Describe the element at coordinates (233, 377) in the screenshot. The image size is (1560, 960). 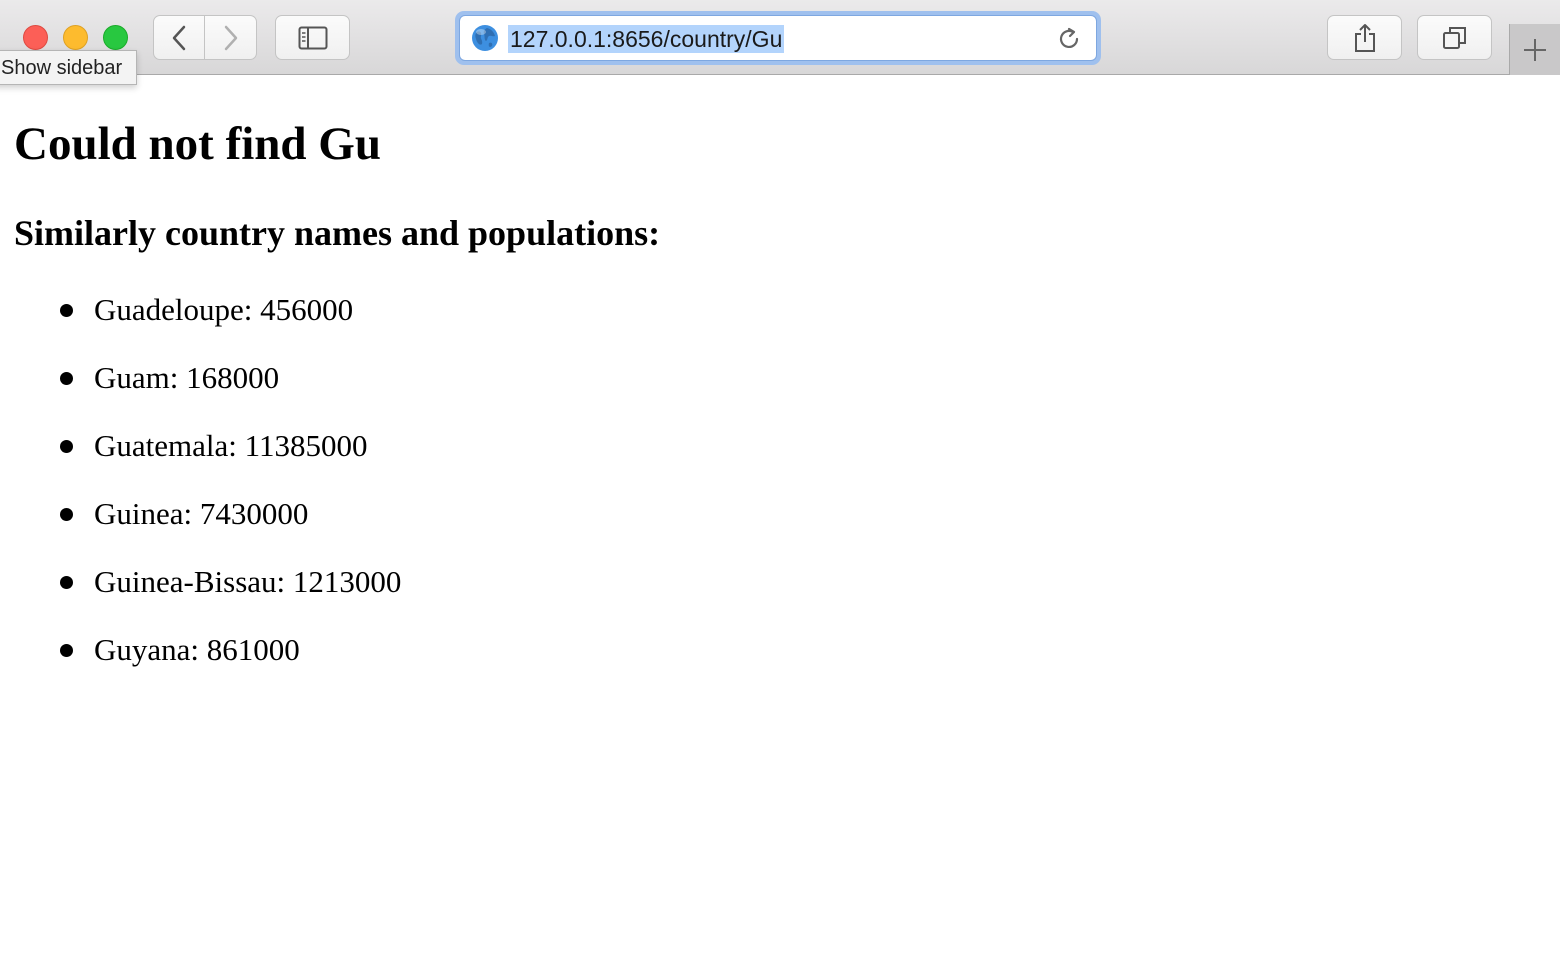
I see `country-population: 168000` at that location.